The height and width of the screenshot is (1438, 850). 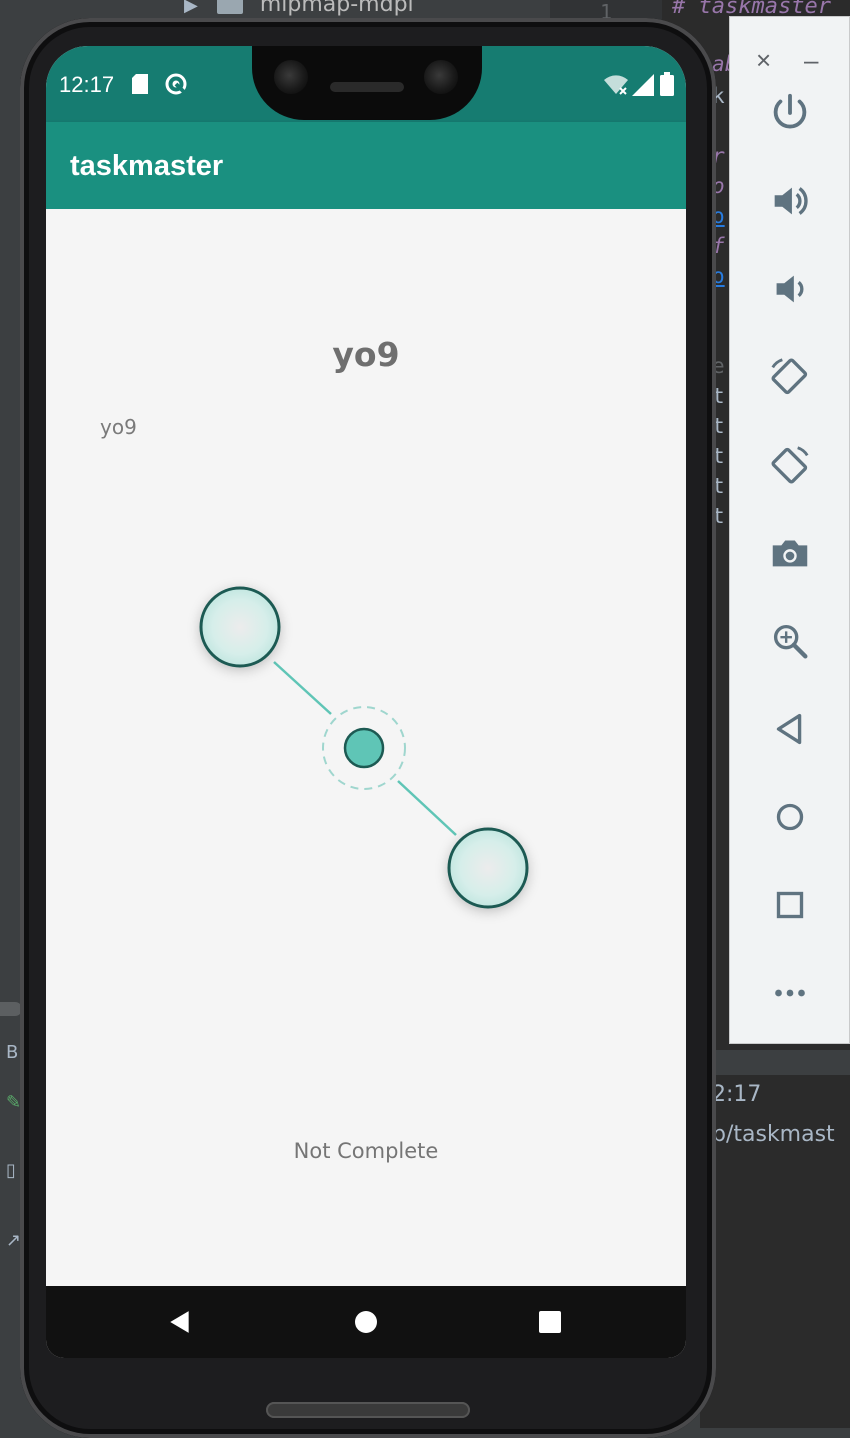 I want to click on back-button, so click(x=790, y=729).